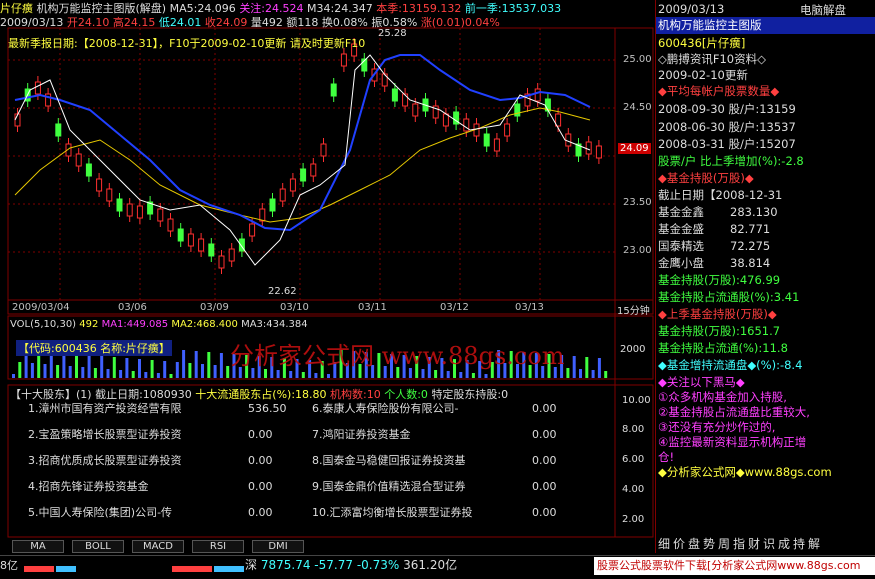 The image size is (875, 579). I want to click on vol-stock-tag: 【代码:600436 名称:片仔癀】, so click(94, 348).